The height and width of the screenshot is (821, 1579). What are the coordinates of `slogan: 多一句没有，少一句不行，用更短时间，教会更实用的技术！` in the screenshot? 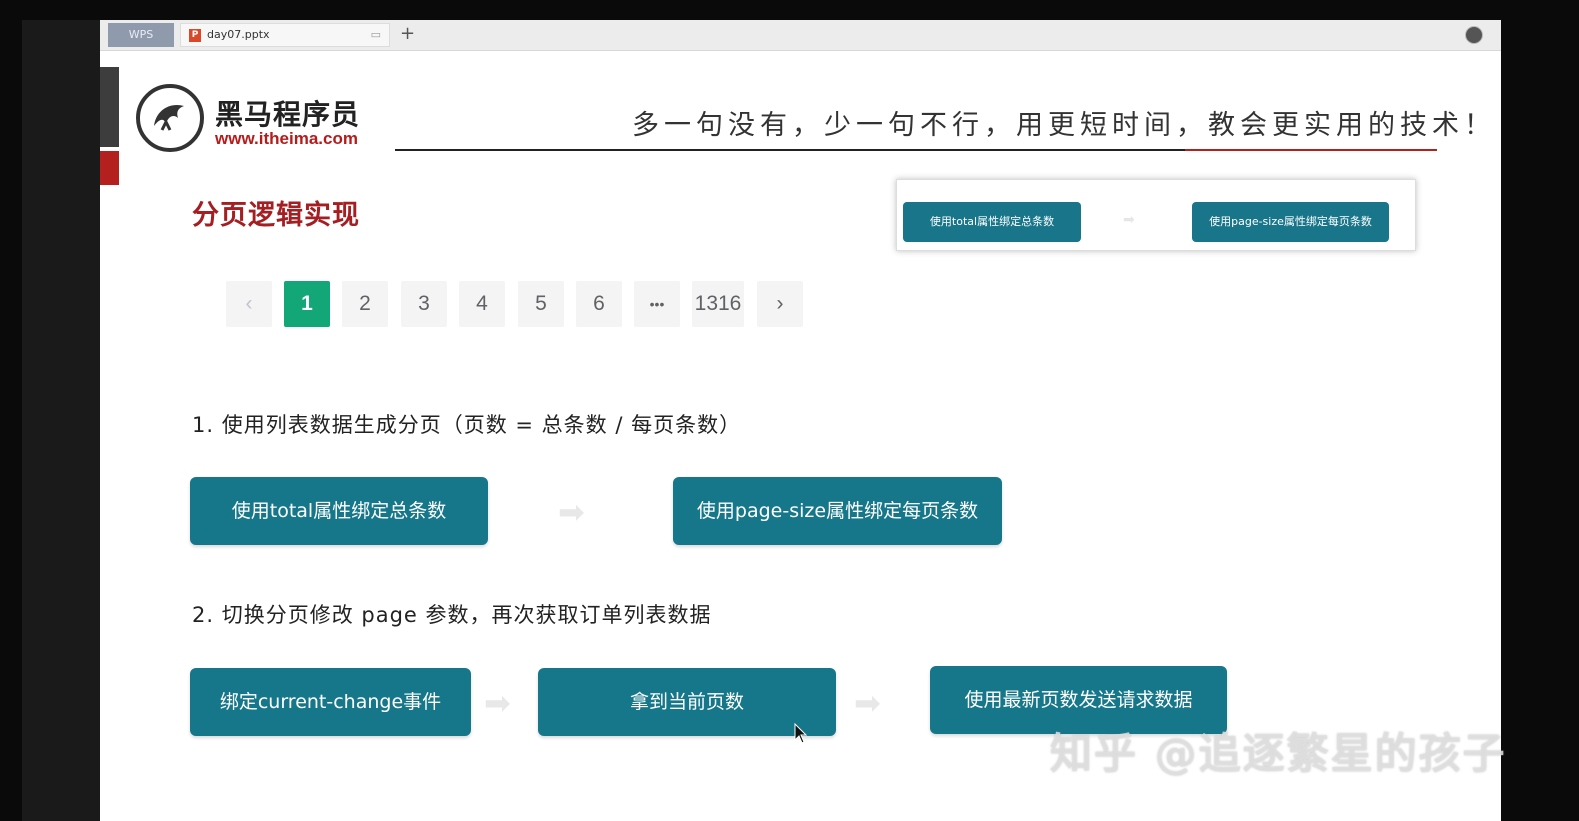 It's located at (1064, 125).